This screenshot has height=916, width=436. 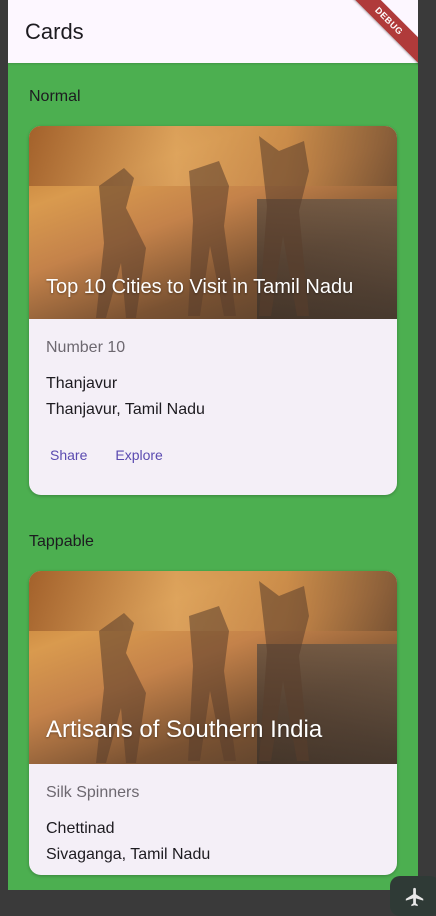 What do you see at coordinates (80, 828) in the screenshot?
I see `card-line-1: Chettinad` at bounding box center [80, 828].